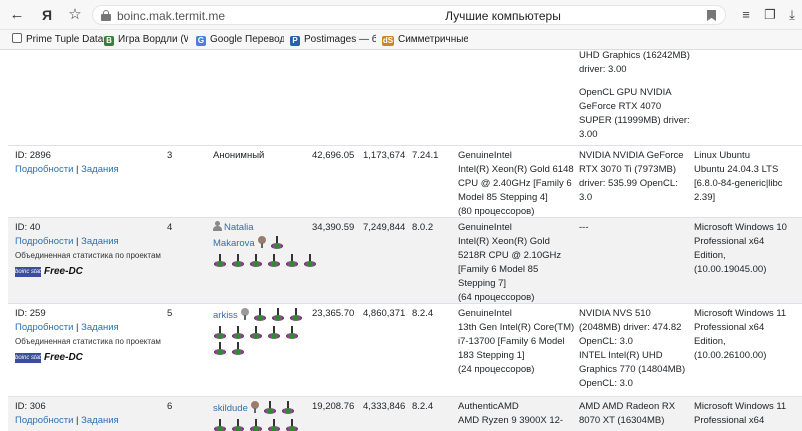 This screenshot has width=802, height=431. What do you see at coordinates (75, 15) in the screenshot?
I see `bookmark-star-icon: ☆` at bounding box center [75, 15].